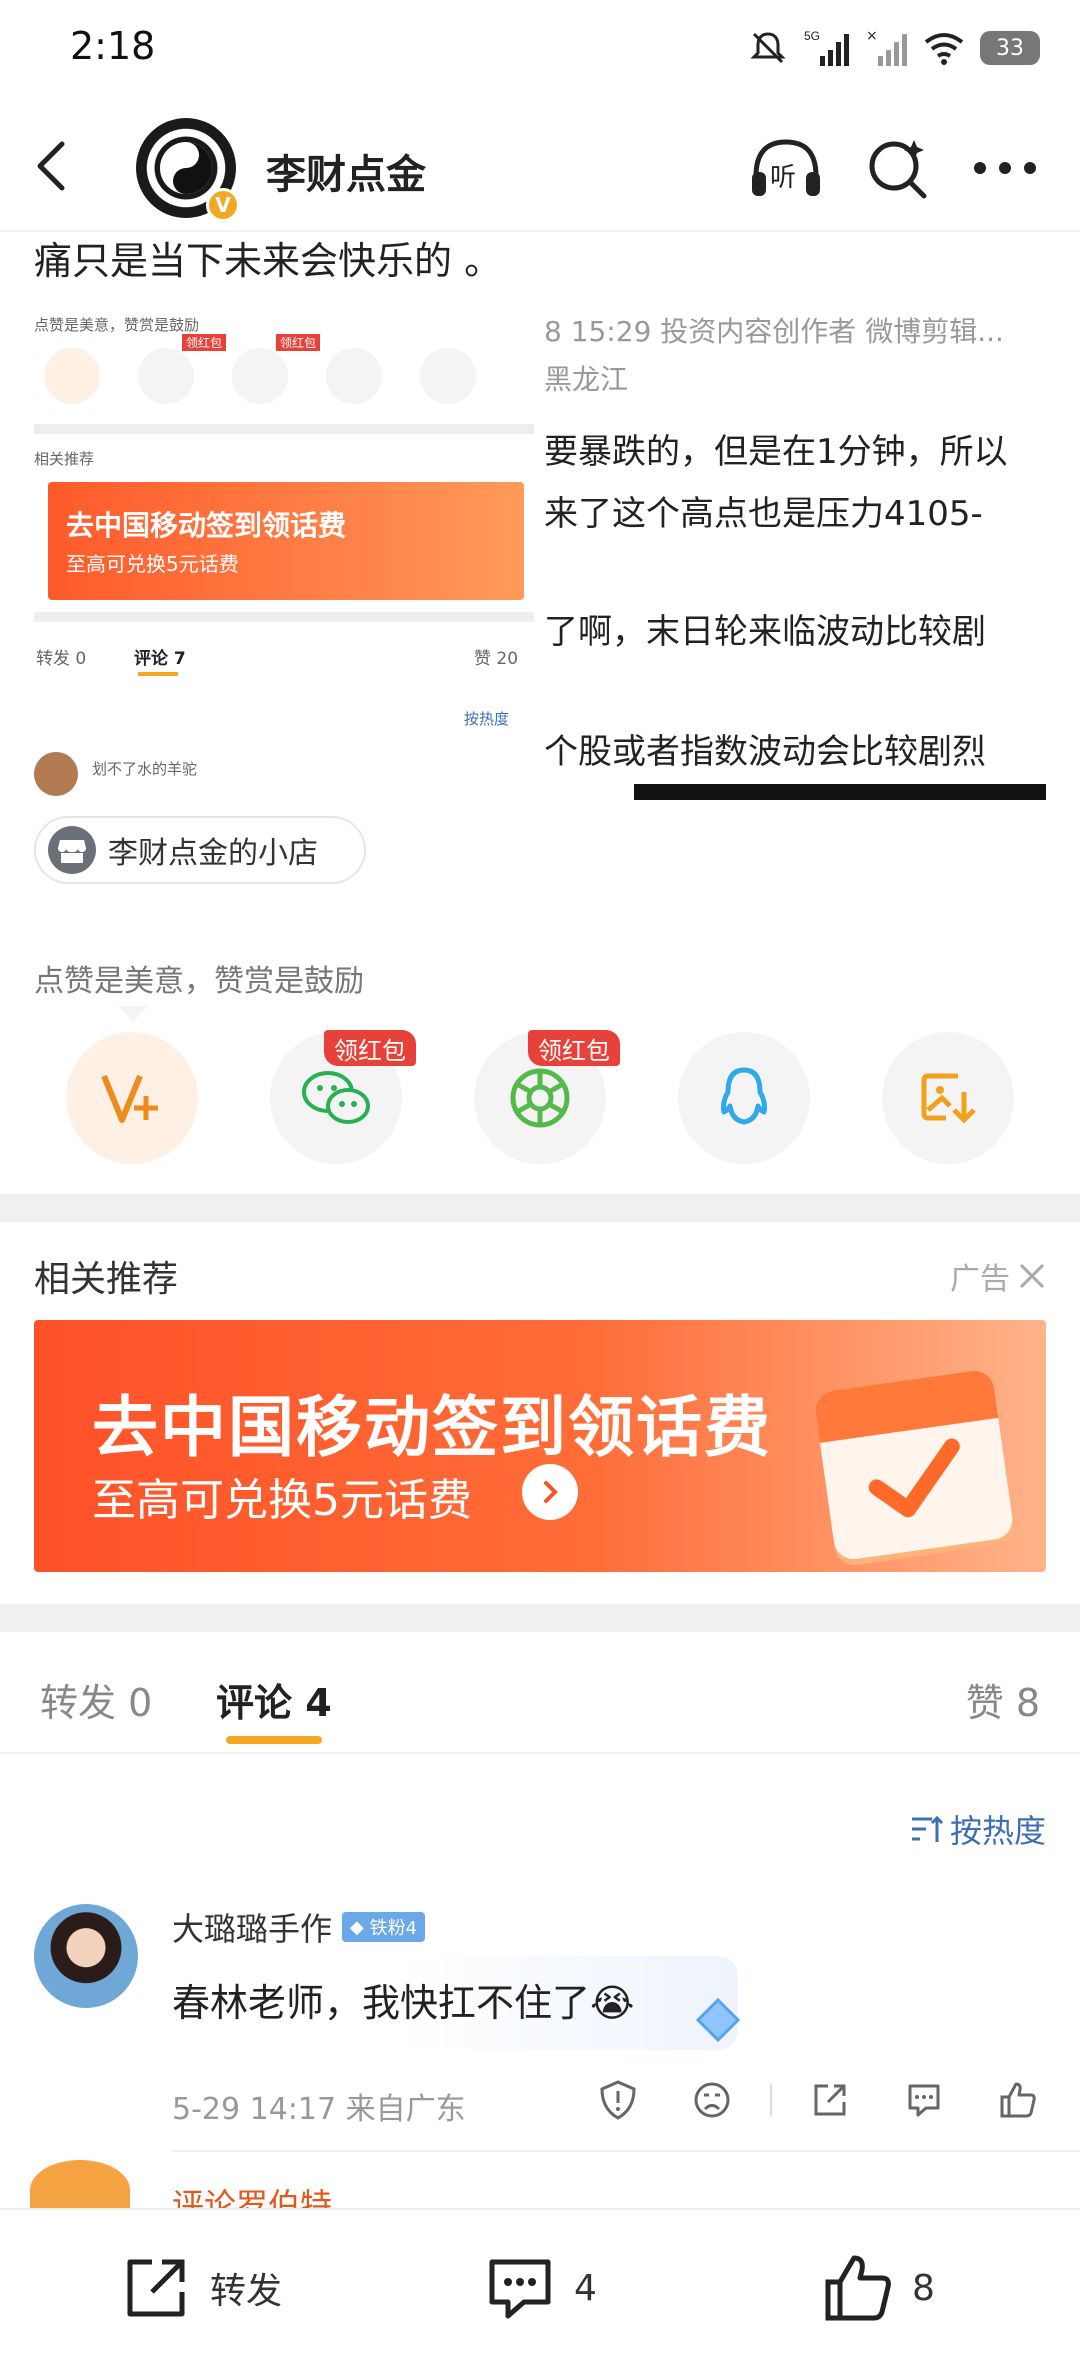 Image resolution: width=1080 pixels, height=2360 pixels. I want to click on dislike-button, so click(712, 2100).